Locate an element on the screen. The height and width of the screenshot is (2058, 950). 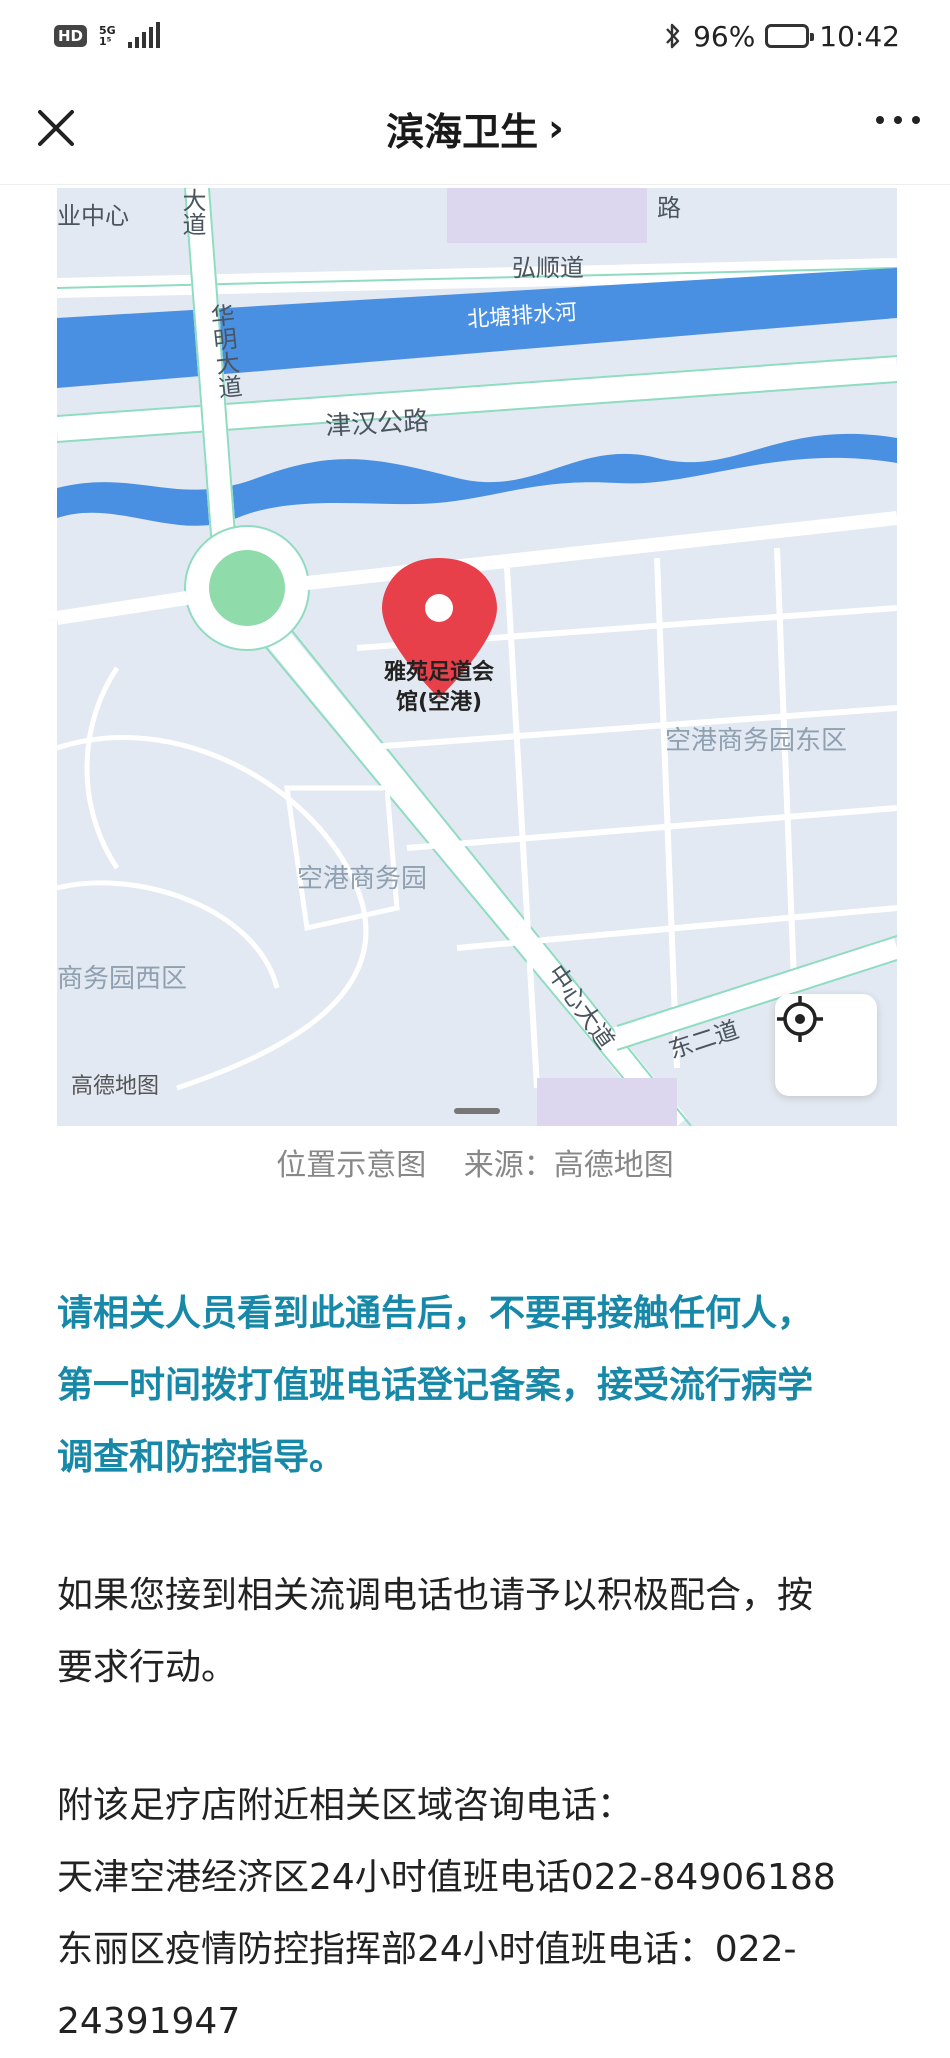
map-label-business-park: 空港商务园 is located at coordinates (362, 879).